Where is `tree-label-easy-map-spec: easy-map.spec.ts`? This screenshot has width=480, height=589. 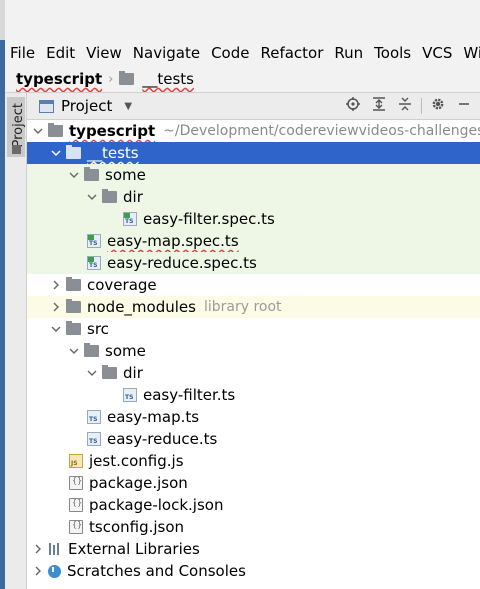 tree-label-easy-map-spec: easy-map.spec.ts is located at coordinates (173, 241).